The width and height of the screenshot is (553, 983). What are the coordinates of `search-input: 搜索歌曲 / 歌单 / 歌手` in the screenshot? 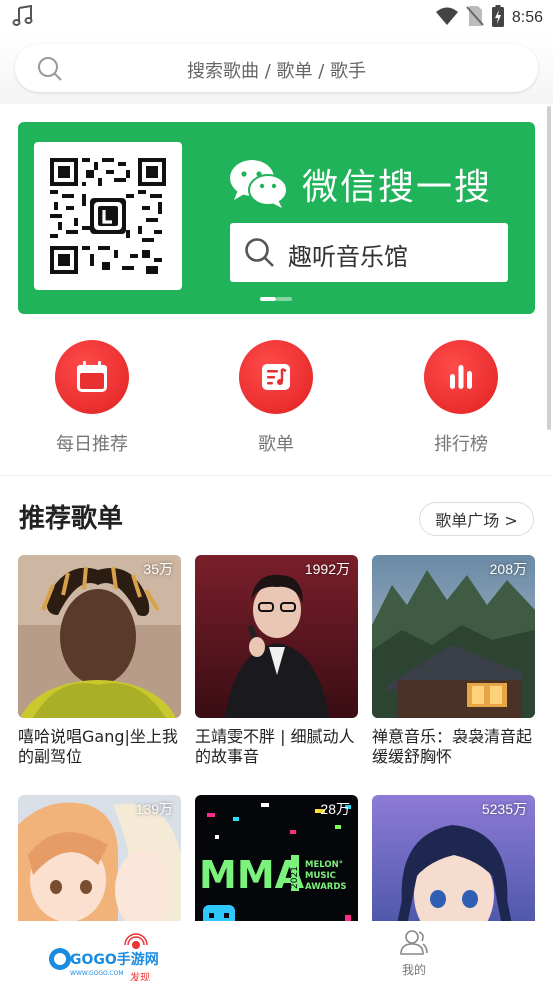 It's located at (276, 68).